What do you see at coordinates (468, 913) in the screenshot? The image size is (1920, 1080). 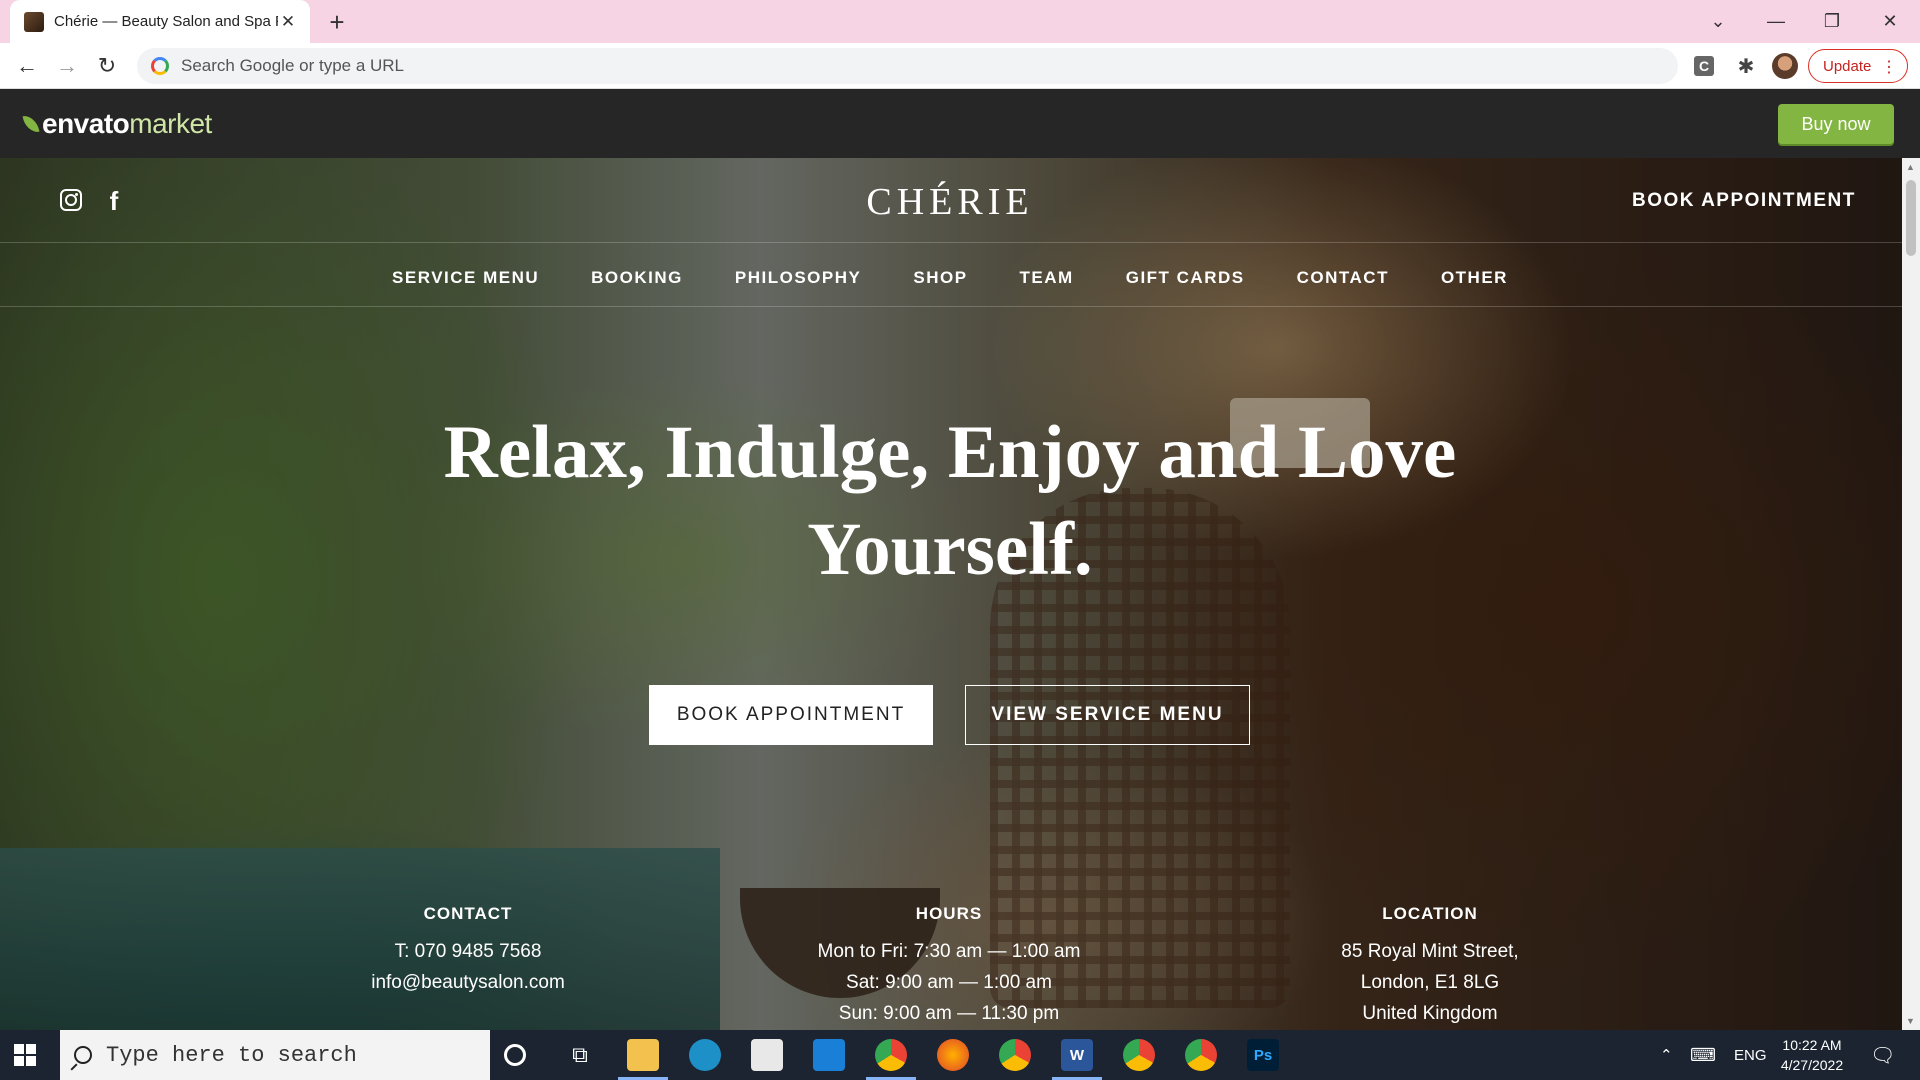 I see `contact-heading: CONTACT` at bounding box center [468, 913].